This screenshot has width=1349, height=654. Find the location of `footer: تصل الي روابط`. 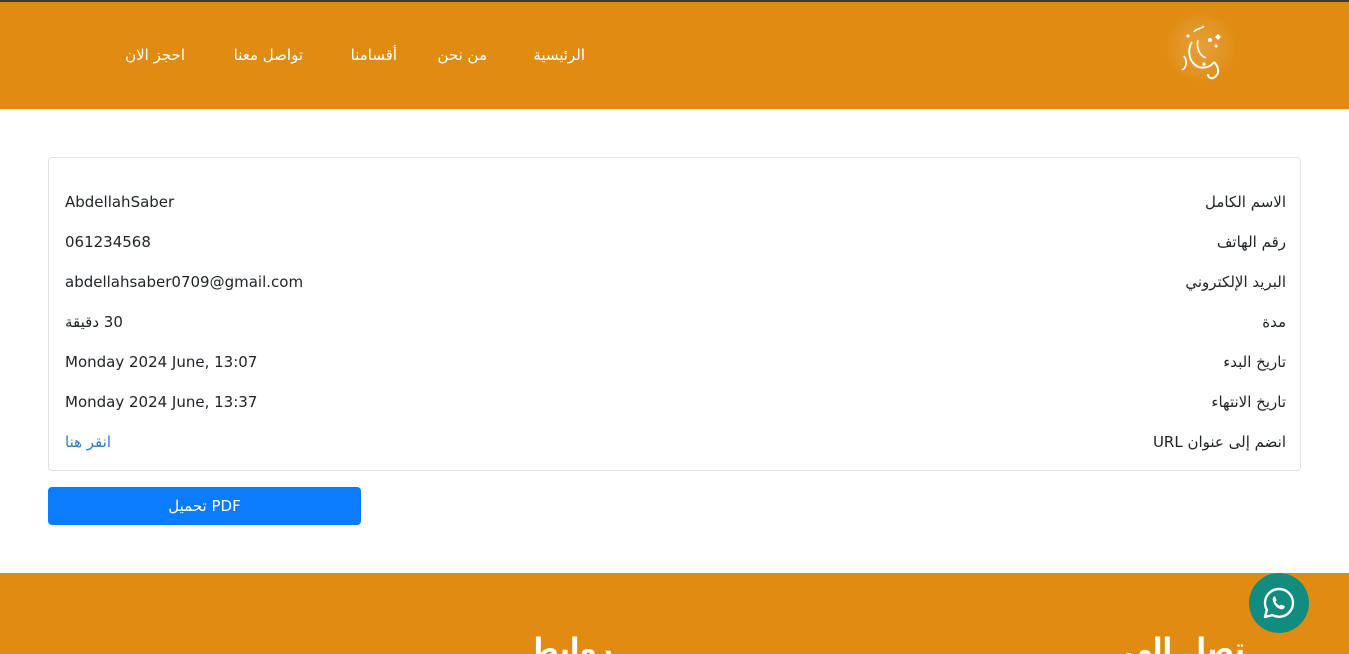

footer: تصل الي روابط is located at coordinates (674, 613).